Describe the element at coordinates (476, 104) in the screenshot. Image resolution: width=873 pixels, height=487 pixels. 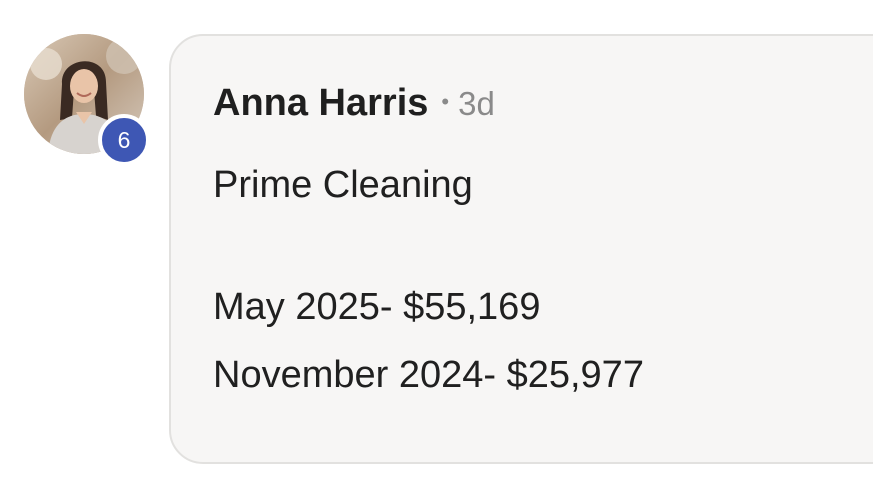
I see `timestamp: 3d` at that location.